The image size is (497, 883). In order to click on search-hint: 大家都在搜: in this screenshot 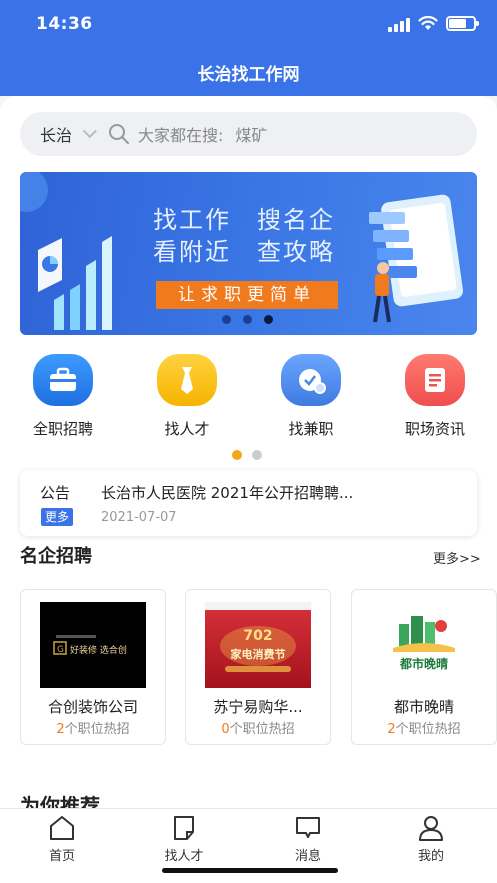, I will do `click(181, 135)`.